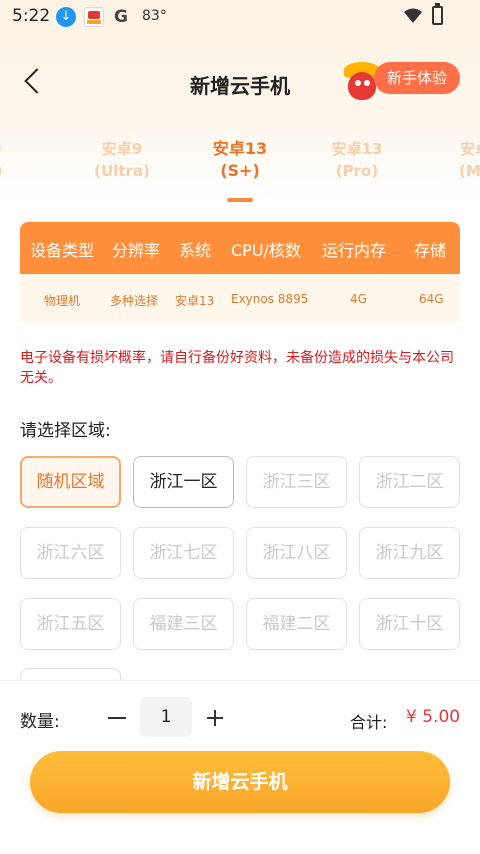 The image size is (480, 854). What do you see at coordinates (216, 718) in the screenshot?
I see `quantity-increase-button` at bounding box center [216, 718].